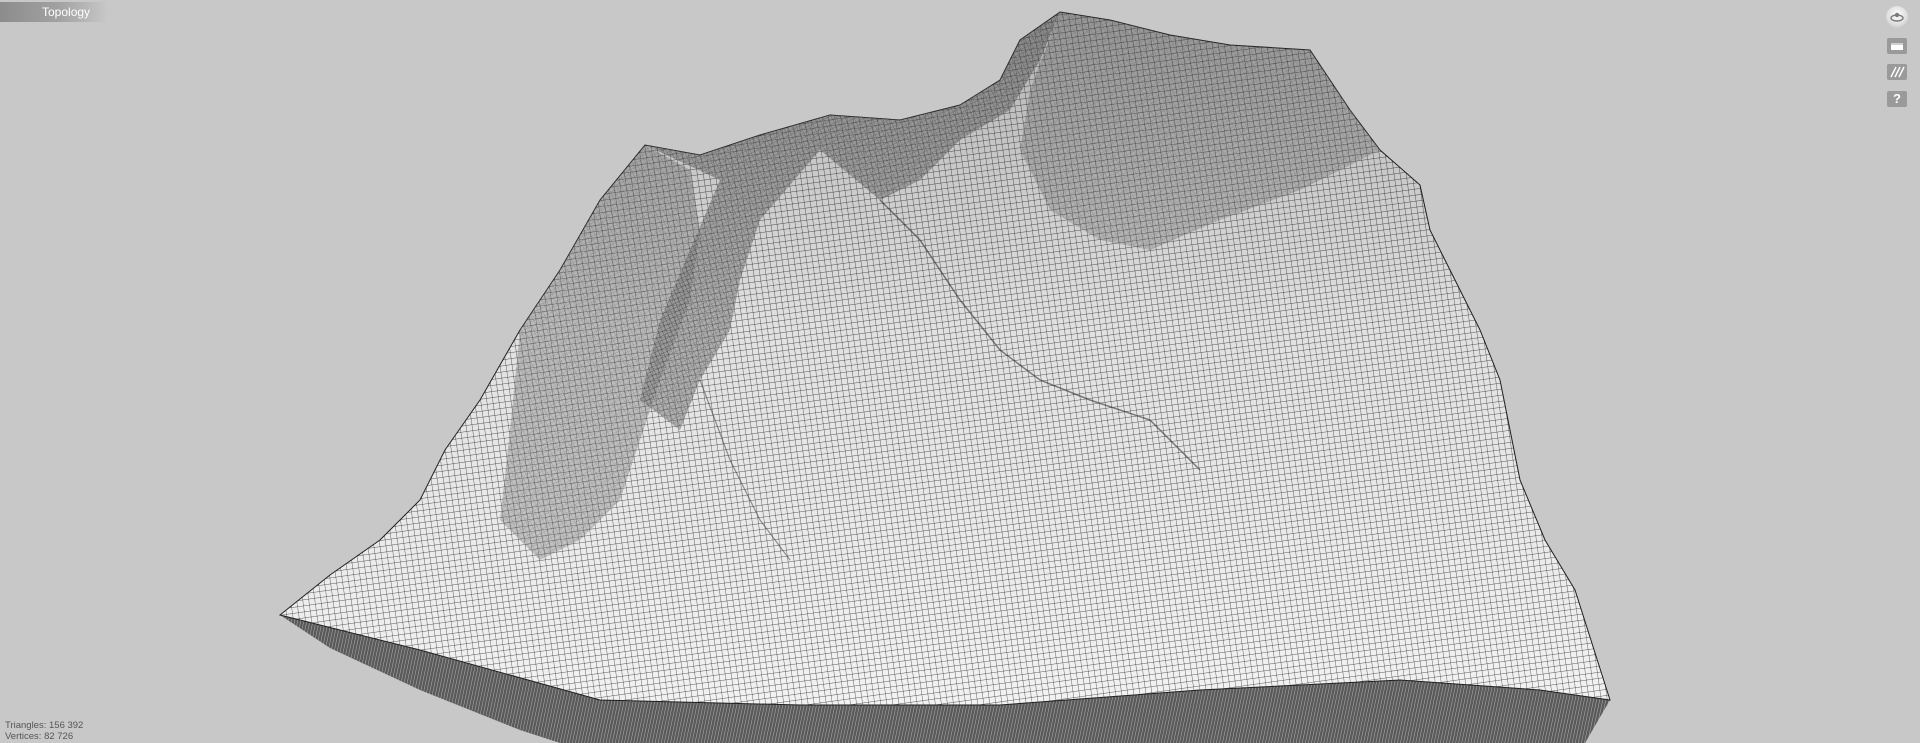 This screenshot has width=1920, height=743. What do you see at coordinates (66, 12) in the screenshot?
I see `viewer-title-label: Topology` at bounding box center [66, 12].